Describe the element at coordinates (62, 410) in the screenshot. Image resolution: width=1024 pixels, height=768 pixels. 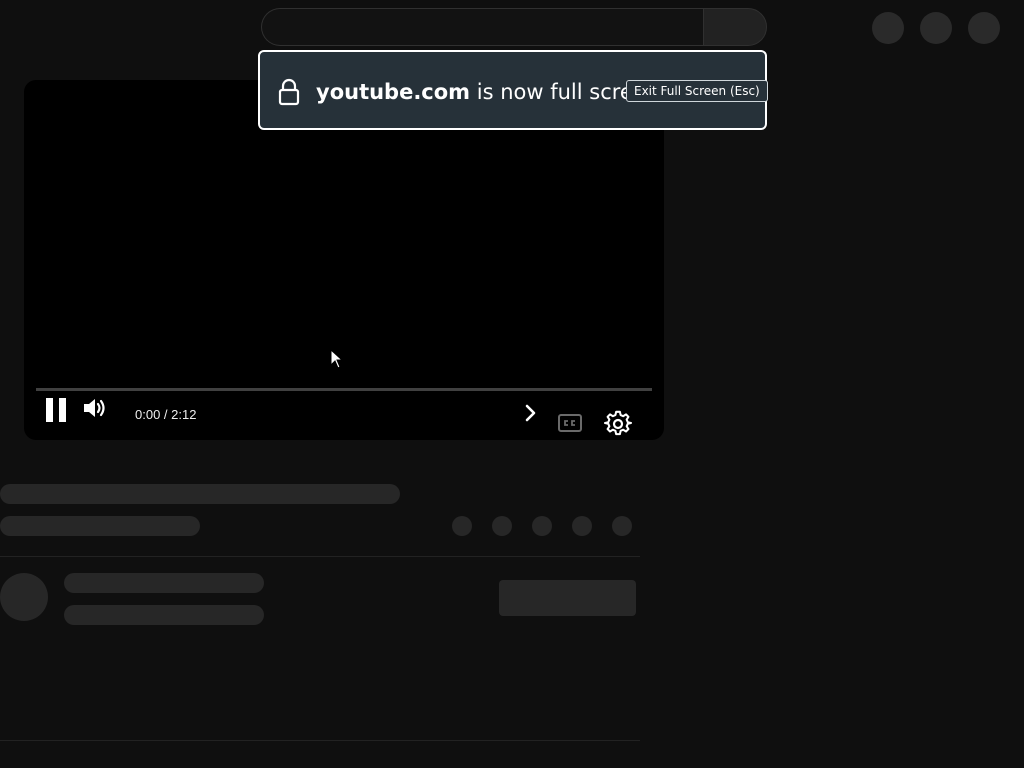
I see `pause-icon-bar` at that location.